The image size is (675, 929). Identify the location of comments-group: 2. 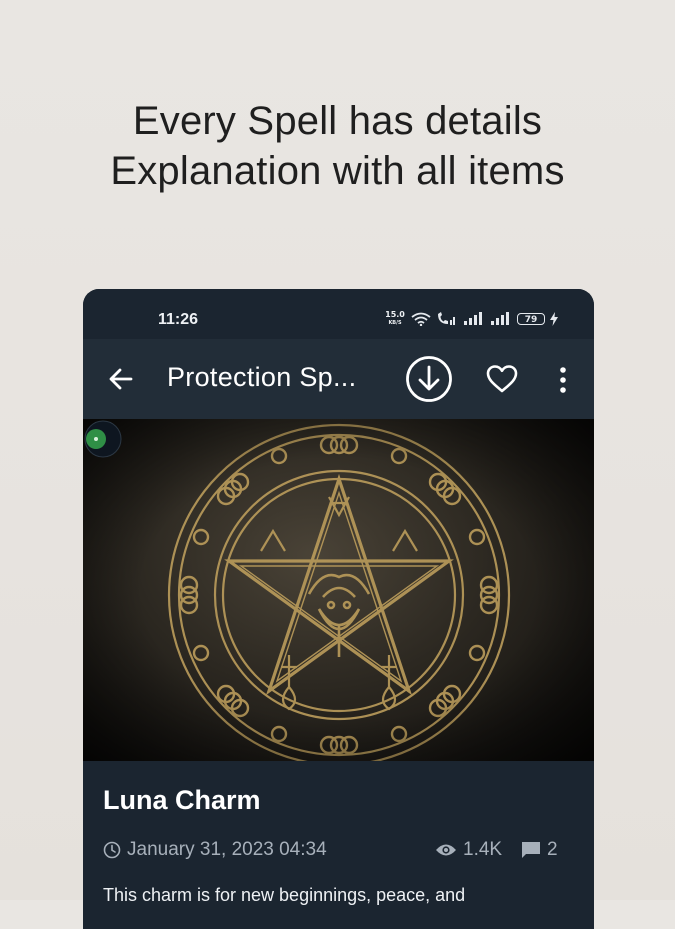
(539, 850).